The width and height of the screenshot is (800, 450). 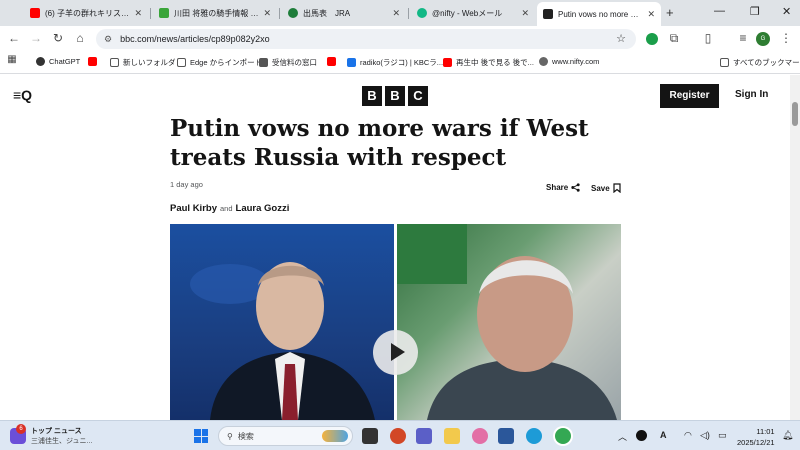 I want to click on tab-title: 川田 将雅の騎手情報 | 競, so click(x=217, y=13).